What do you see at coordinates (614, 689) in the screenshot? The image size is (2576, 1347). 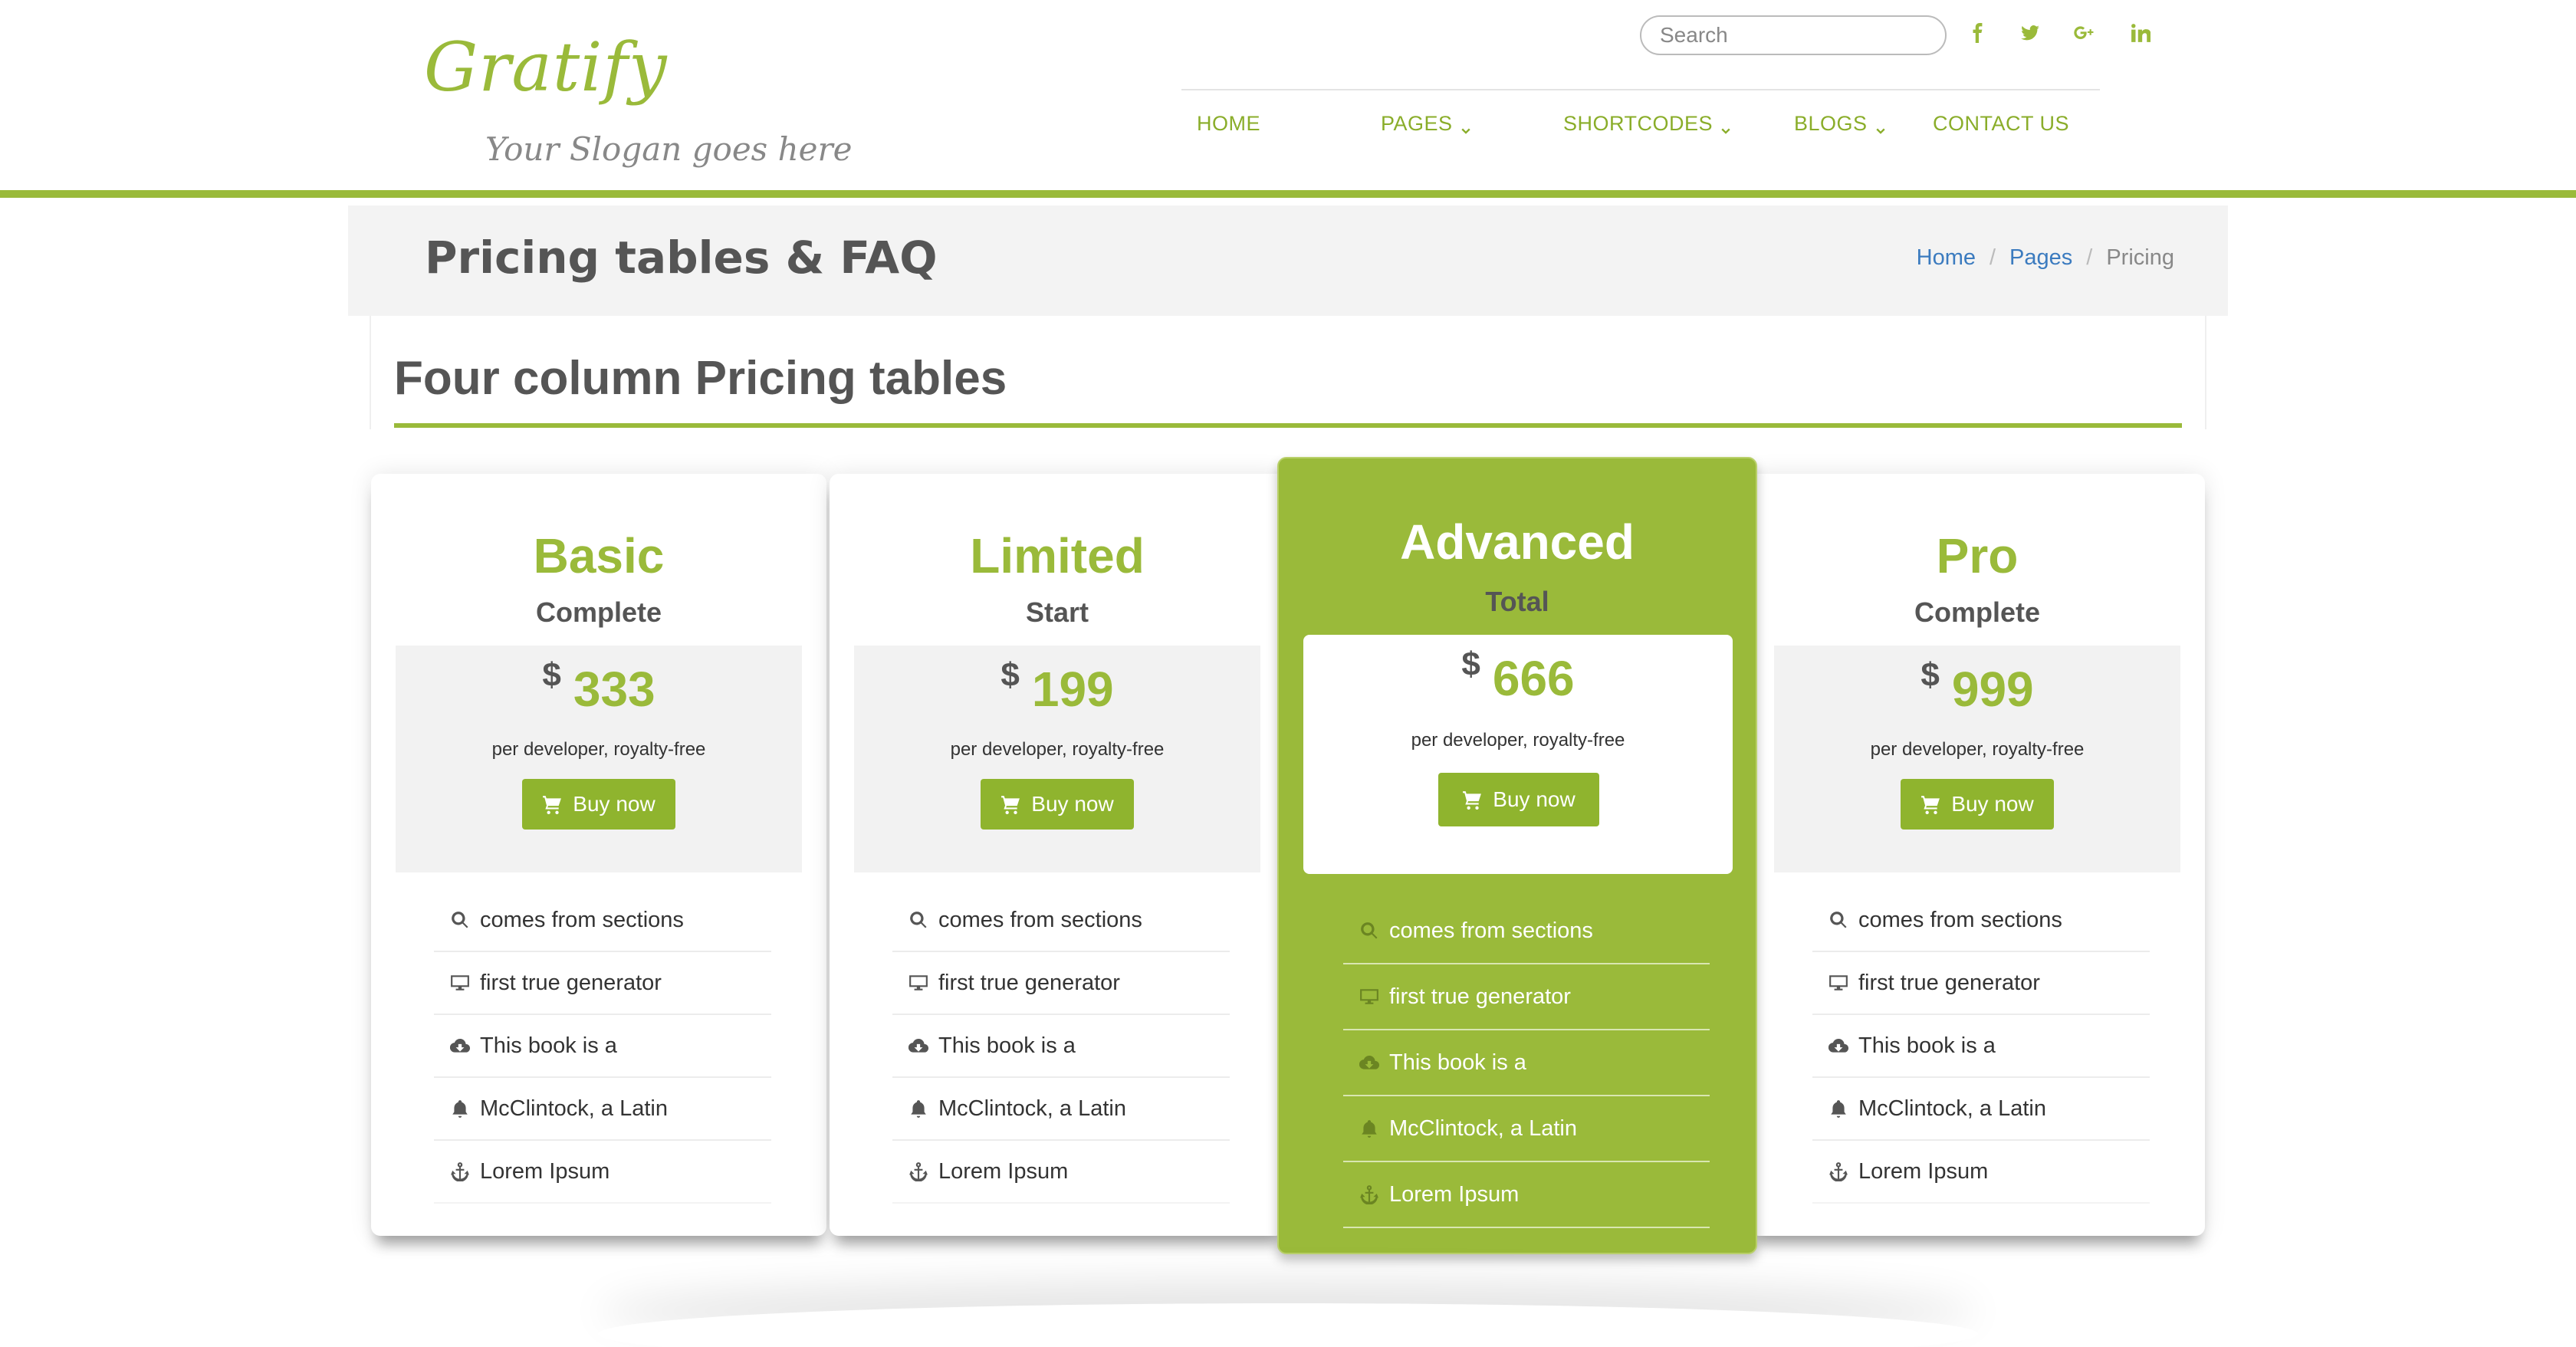 I see `price-value: 333` at bounding box center [614, 689].